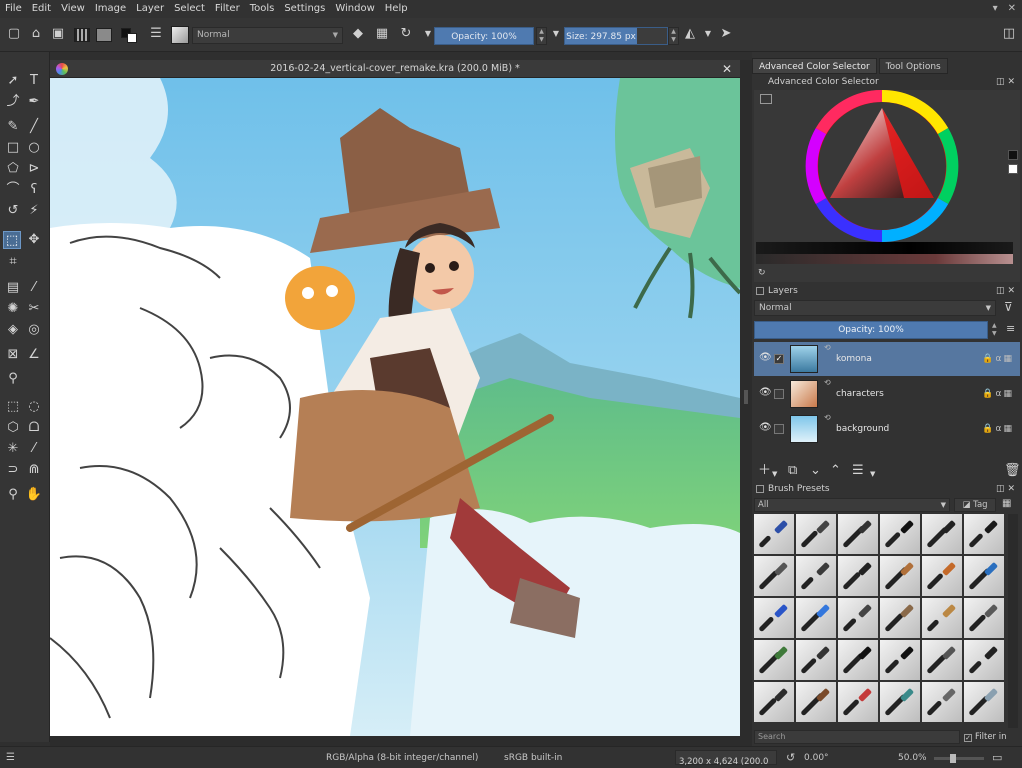  I want to click on vertical-scrollbar, so click(746, 398).